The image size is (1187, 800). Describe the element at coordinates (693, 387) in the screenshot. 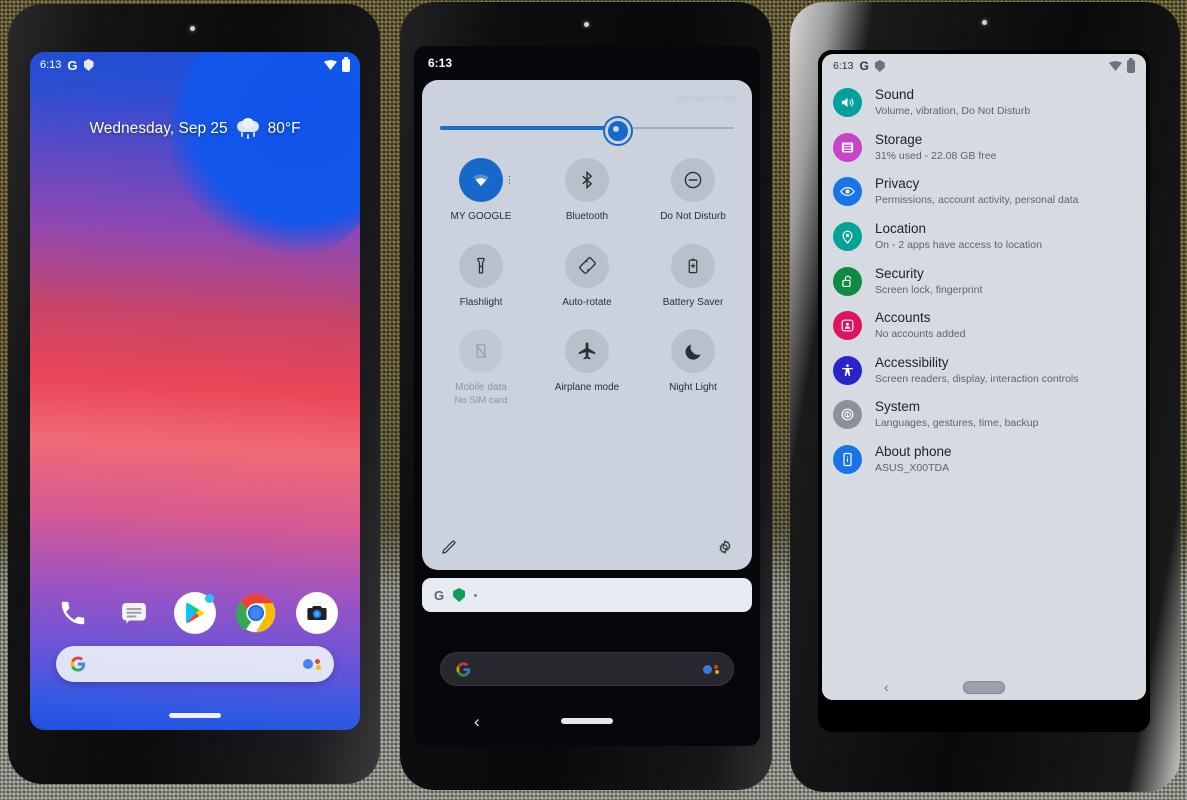

I see `tile-label: Night Light` at that location.